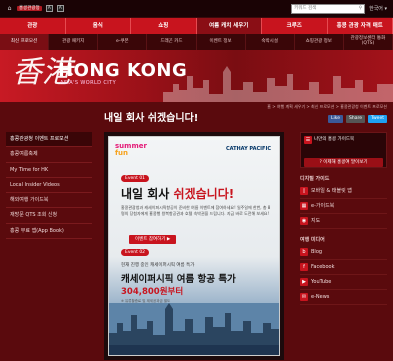 The height and width of the screenshot is (361, 393). What do you see at coordinates (25, 42) in the screenshot?
I see `subnav-latest-promotions: 최신 프로모션` at bounding box center [25, 42].